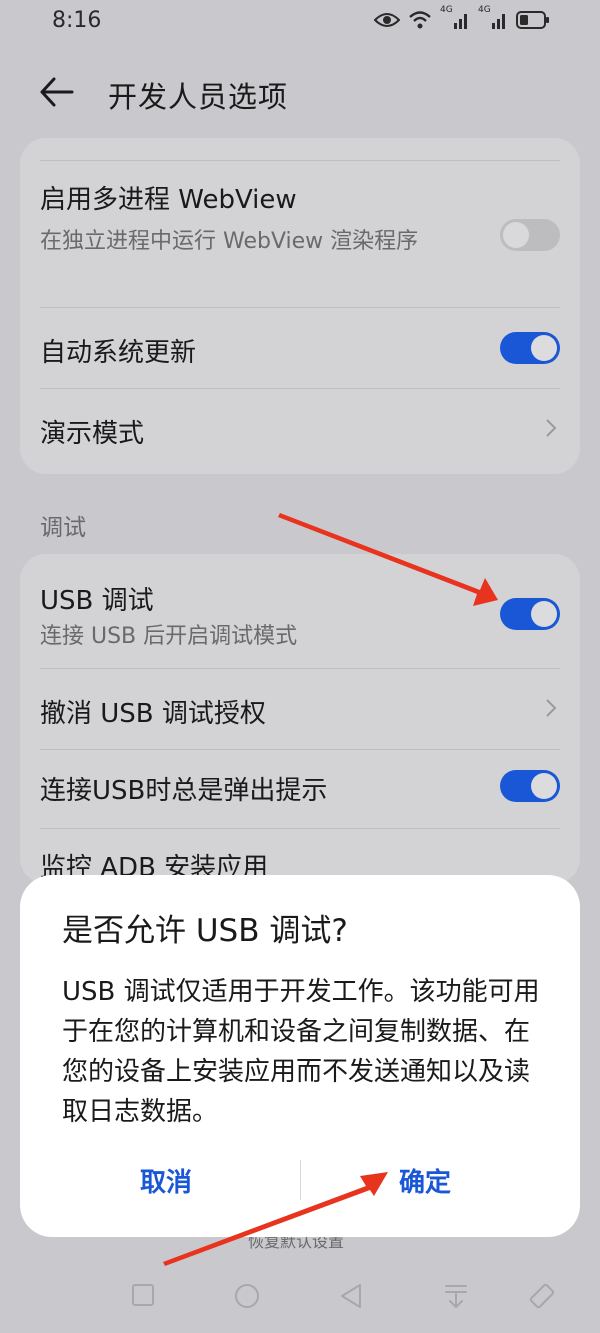 This screenshot has width=600, height=1333. What do you see at coordinates (530, 786) in the screenshot?
I see `always-prompt-toggle` at bounding box center [530, 786].